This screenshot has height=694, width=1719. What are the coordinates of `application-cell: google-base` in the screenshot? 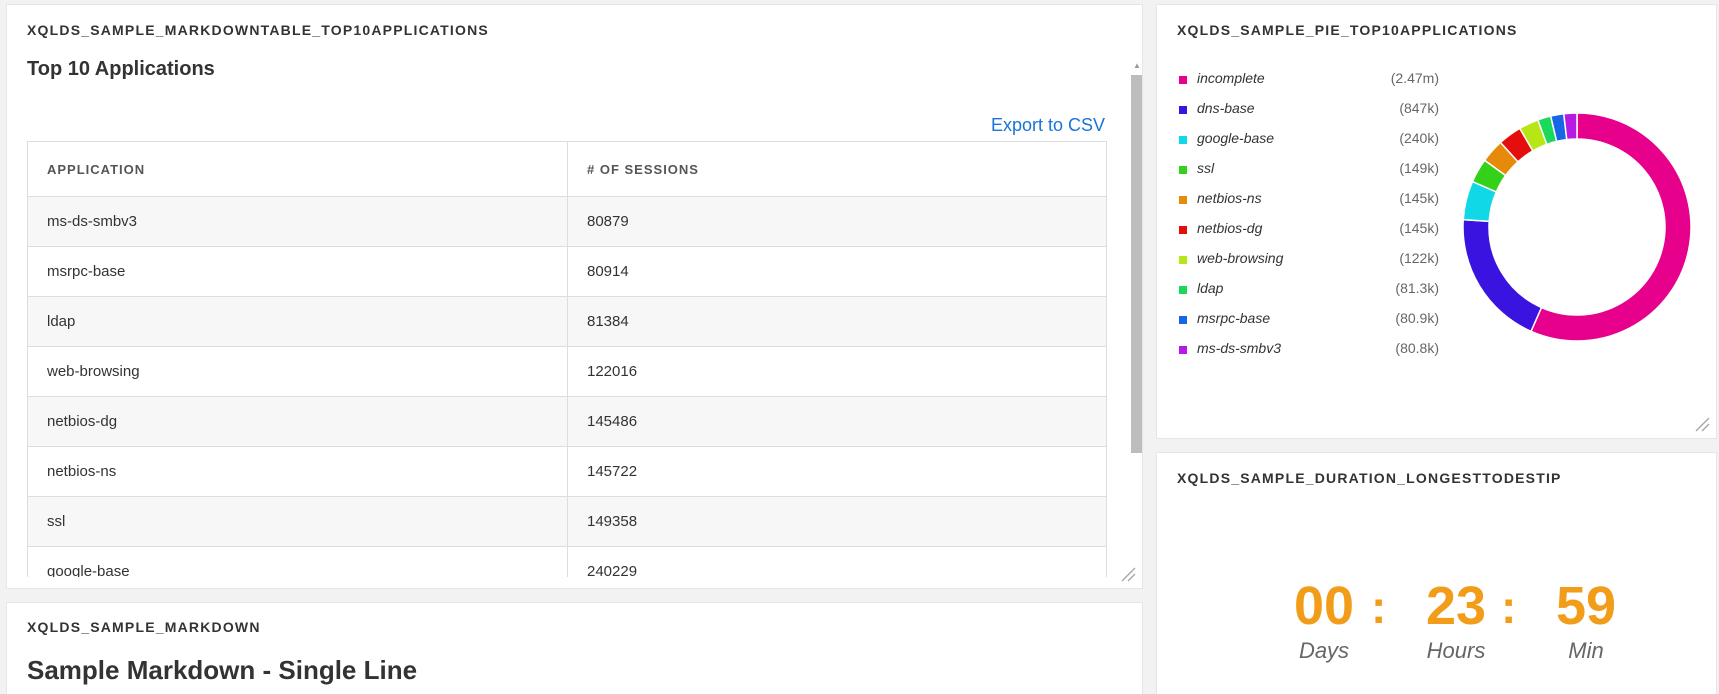 It's located at (297, 561).